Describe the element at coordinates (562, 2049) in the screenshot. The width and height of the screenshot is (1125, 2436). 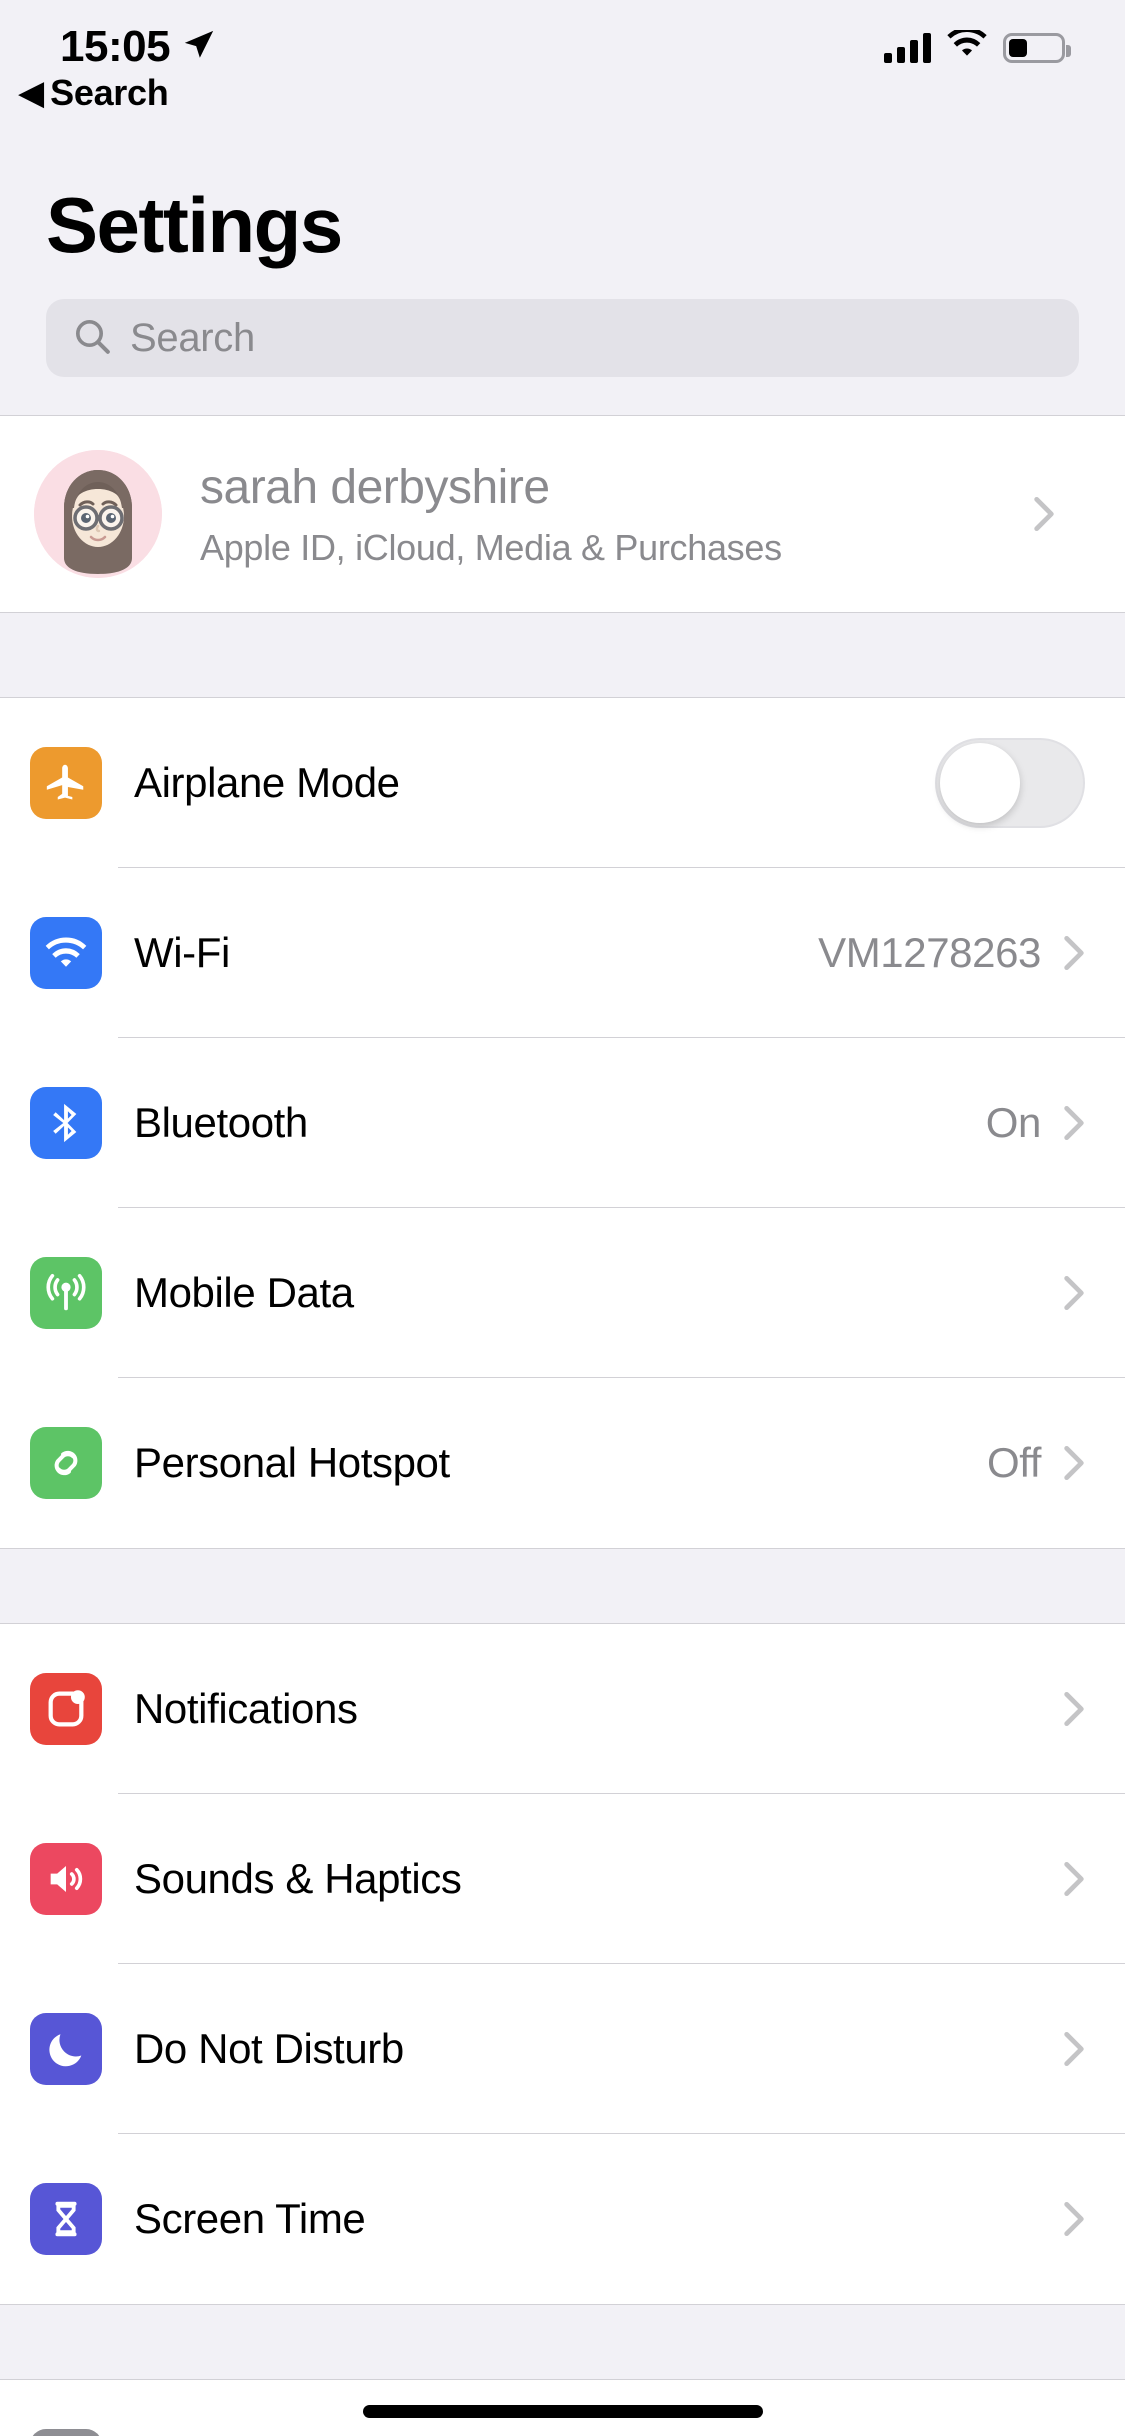
I see `settings-row-do-not-disturb: Do Not Disturb` at that location.